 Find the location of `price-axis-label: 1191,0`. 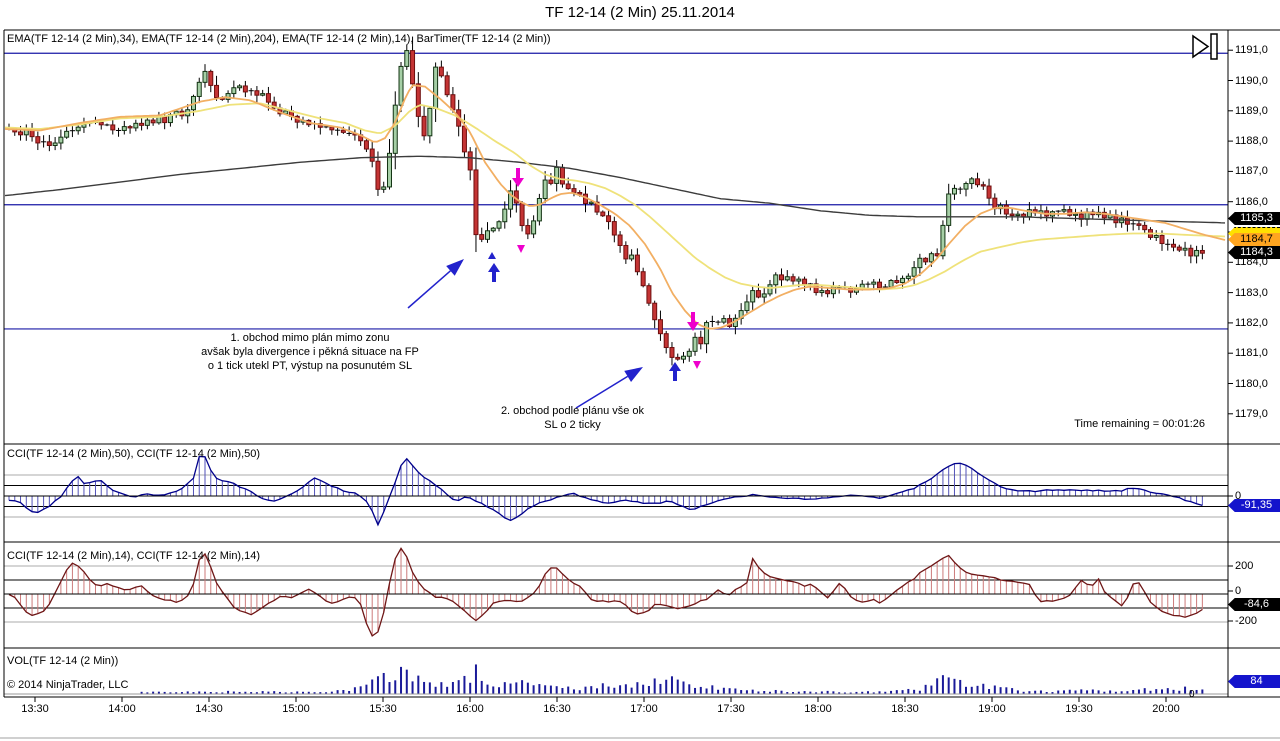

price-axis-label: 1191,0 is located at coordinates (1251, 50).